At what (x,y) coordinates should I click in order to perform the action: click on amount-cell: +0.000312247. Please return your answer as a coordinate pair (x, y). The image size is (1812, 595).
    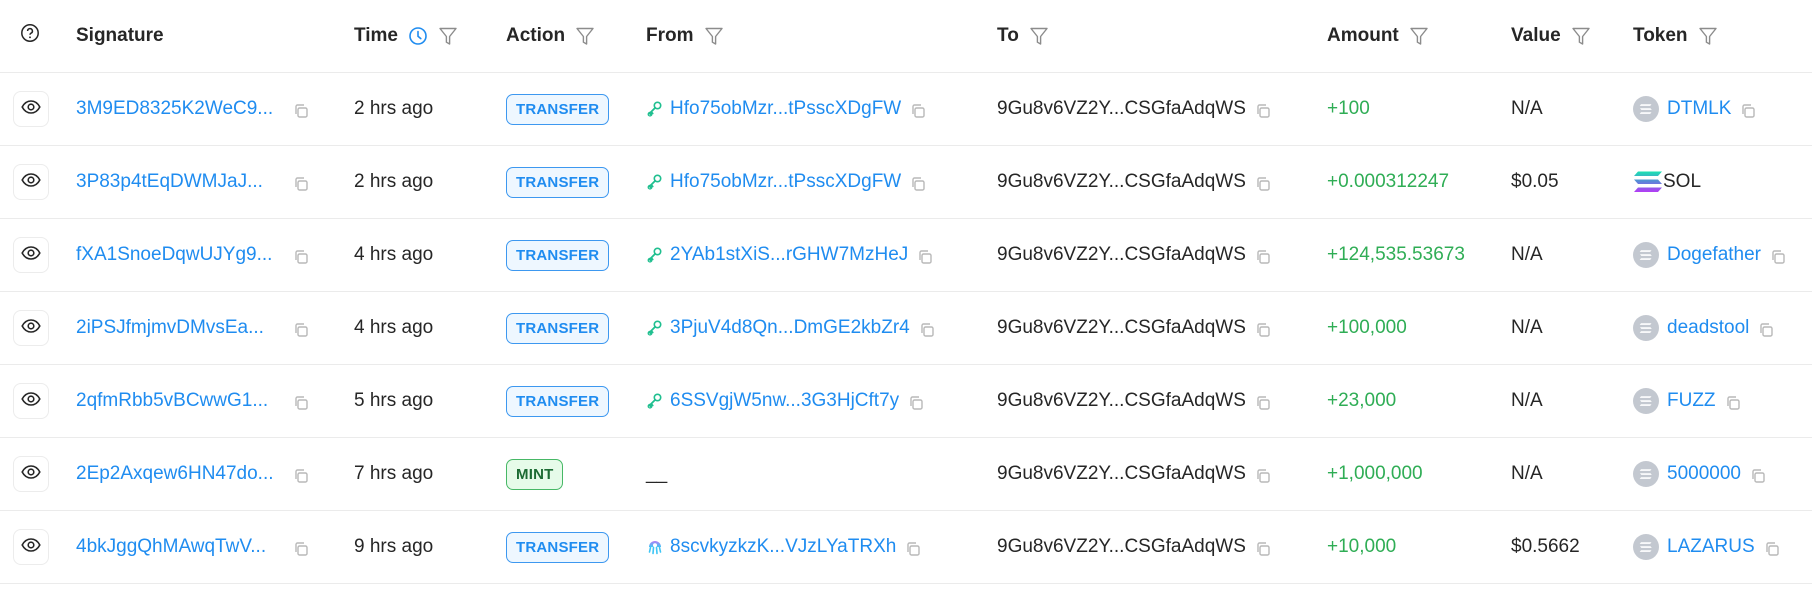
    Looking at the image, I should click on (1388, 182).